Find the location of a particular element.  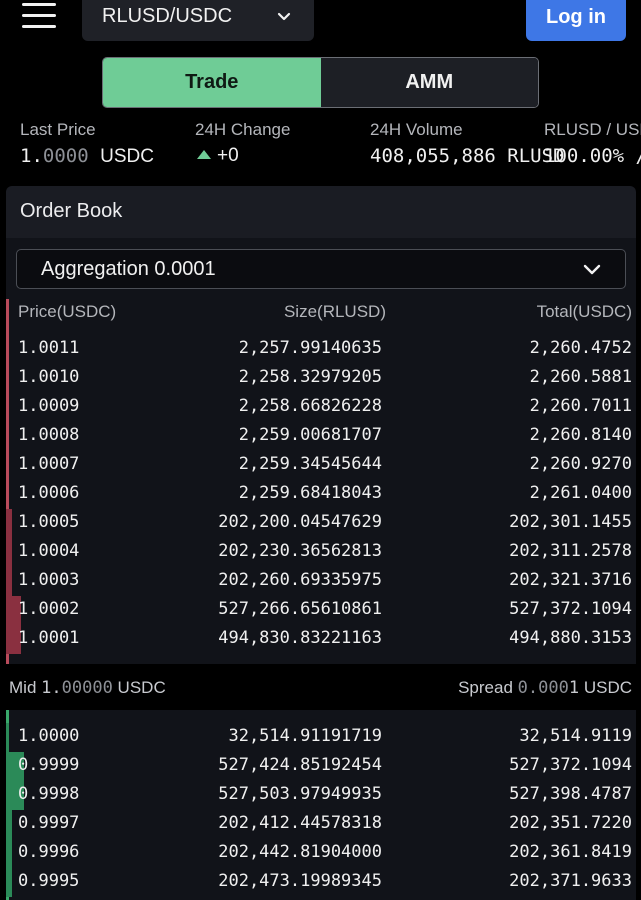

bid-total: 527,372.1094 is located at coordinates (570, 765).